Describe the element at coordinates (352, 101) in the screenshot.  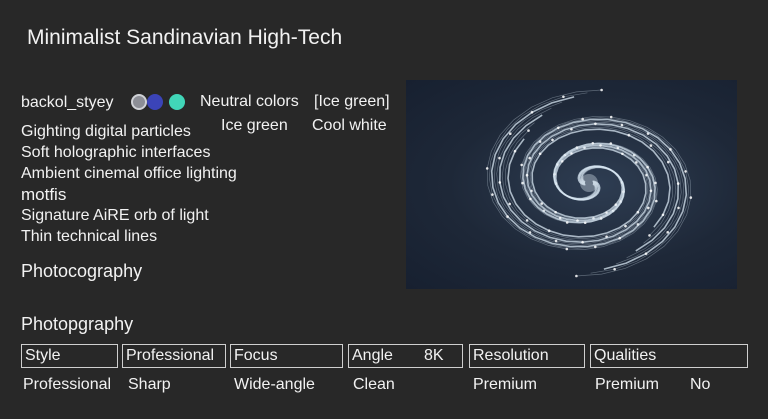
I see `ice-green-bracket-label: [Ice green]` at that location.